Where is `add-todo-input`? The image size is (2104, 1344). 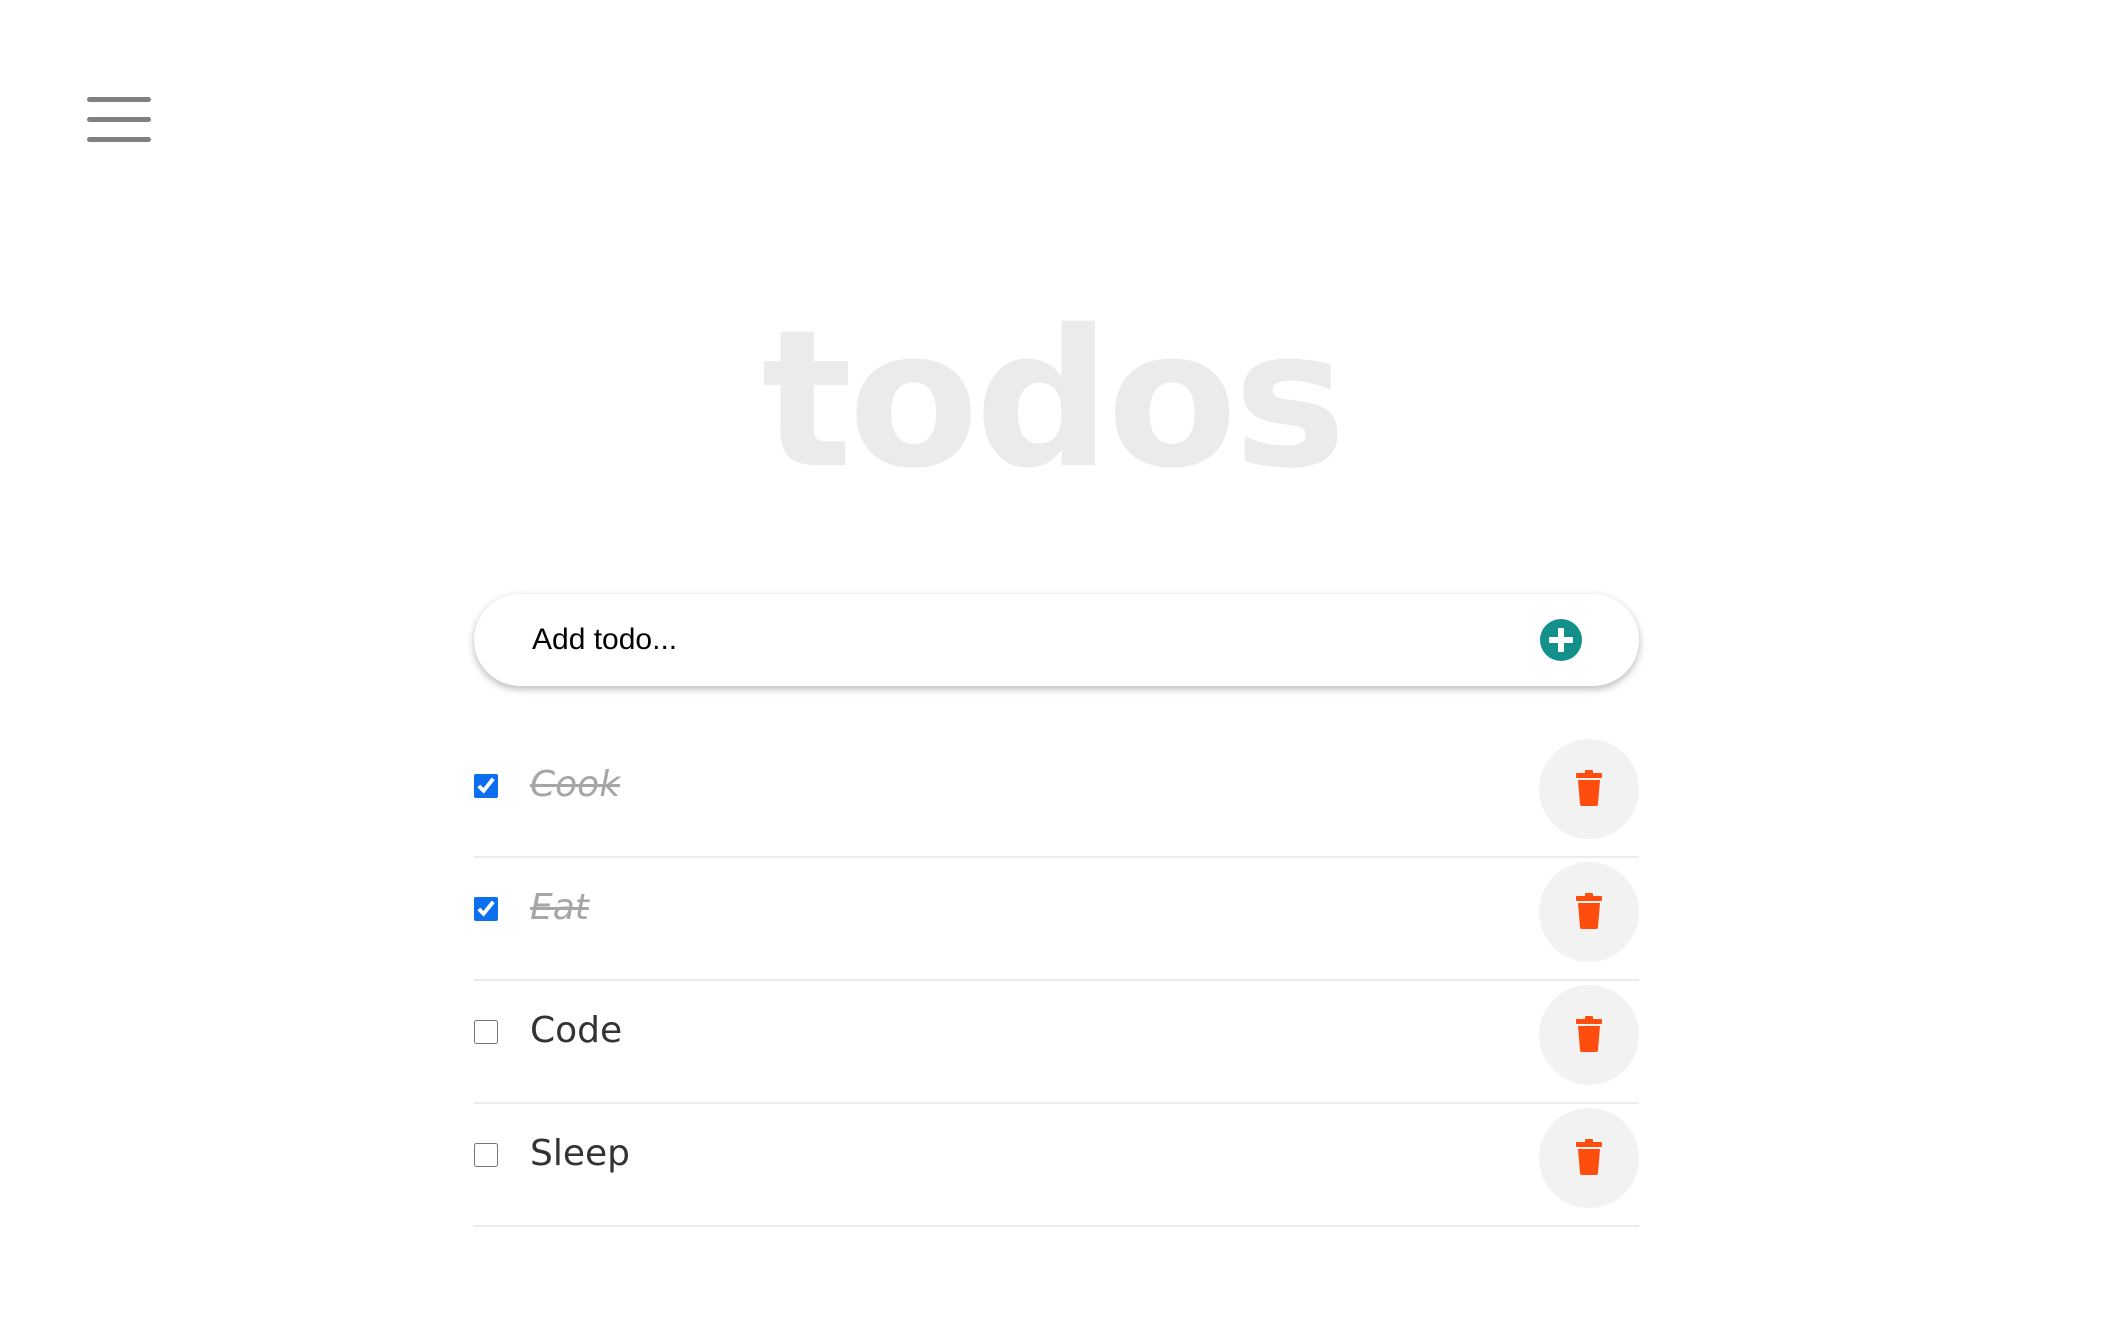 add-todo-input is located at coordinates (982, 640).